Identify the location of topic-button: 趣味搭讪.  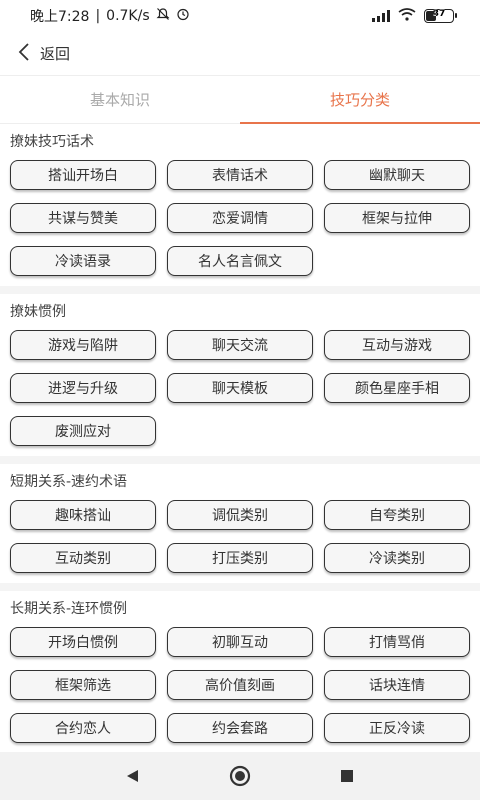
(83, 515).